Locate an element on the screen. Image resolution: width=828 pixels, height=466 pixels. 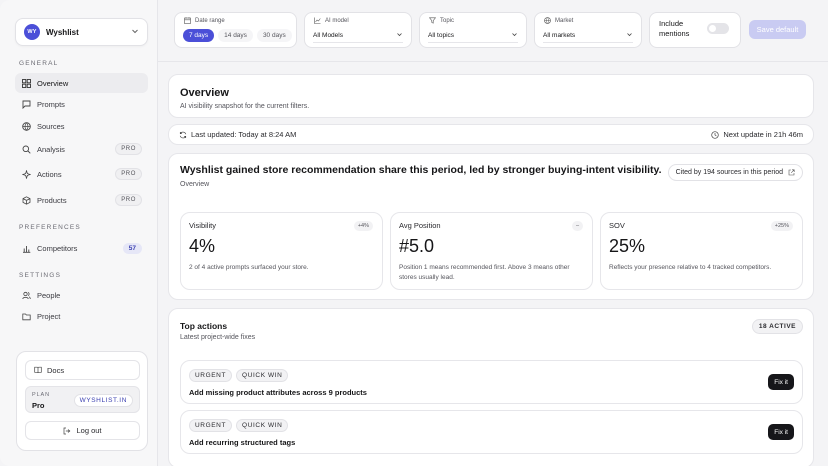
quick-win-tag: QUICK WIN is located at coordinates (262, 375).